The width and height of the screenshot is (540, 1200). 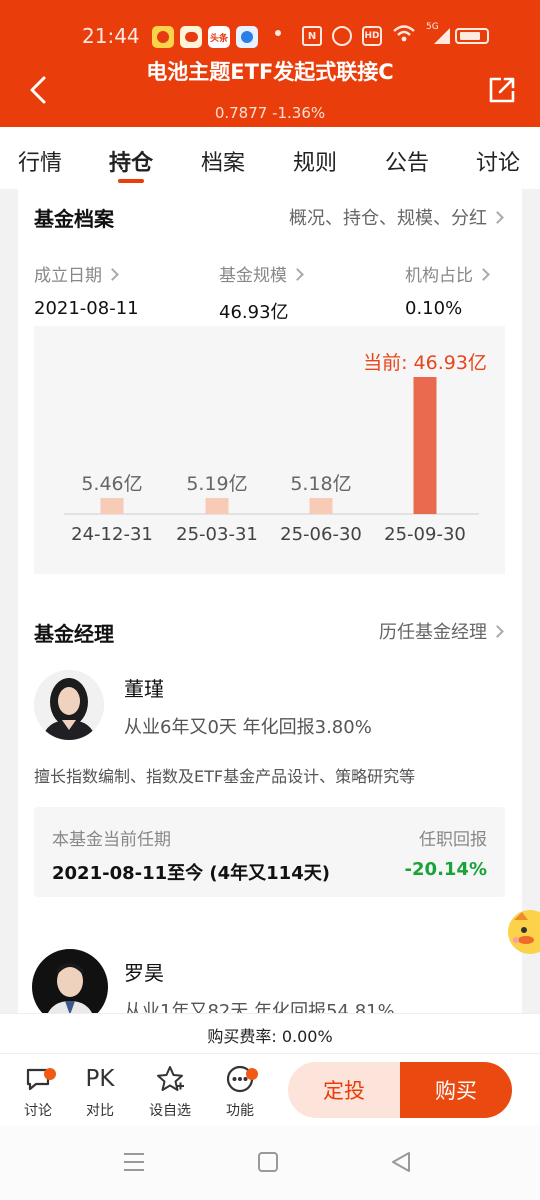 What do you see at coordinates (425, 363) in the screenshot?
I see `chart-data-label: 当前: 46.93亿` at bounding box center [425, 363].